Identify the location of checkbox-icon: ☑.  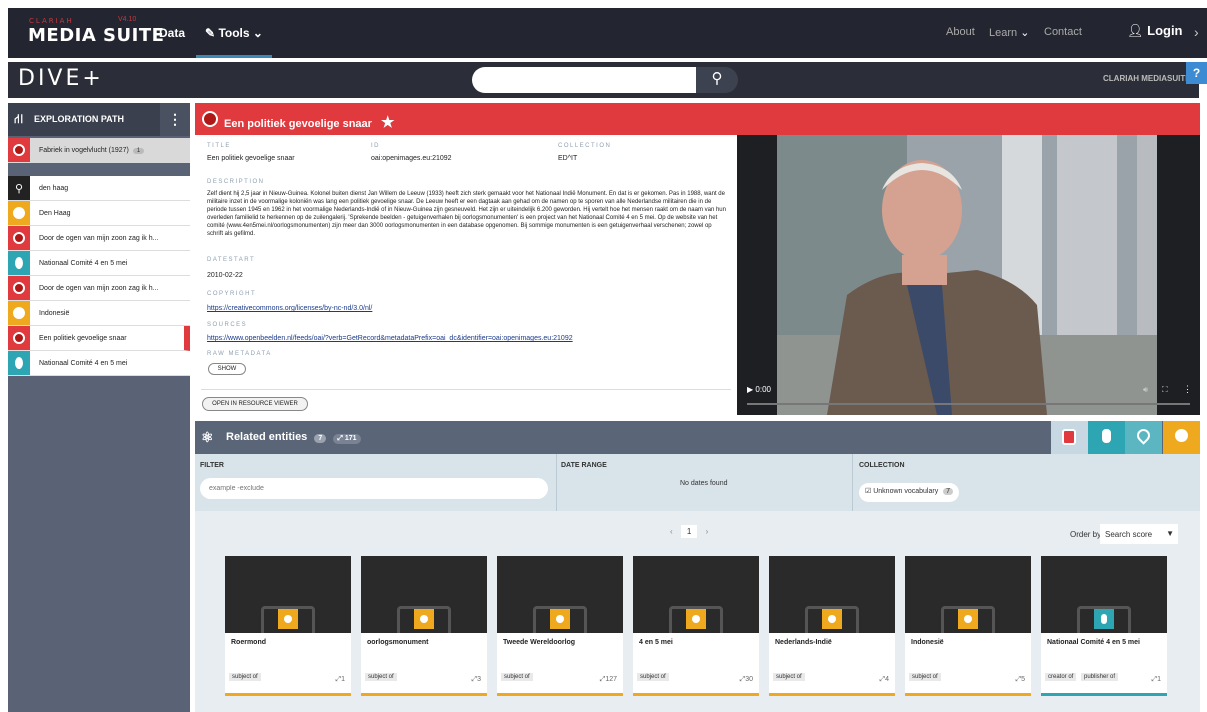
(869, 491).